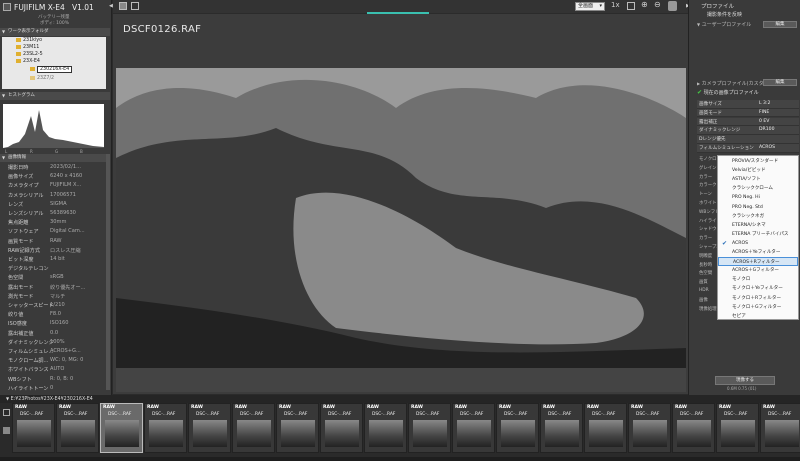 The image size is (800, 461). Describe the element at coordinates (6, 430) in the screenshot. I see `sort-icon` at that location.